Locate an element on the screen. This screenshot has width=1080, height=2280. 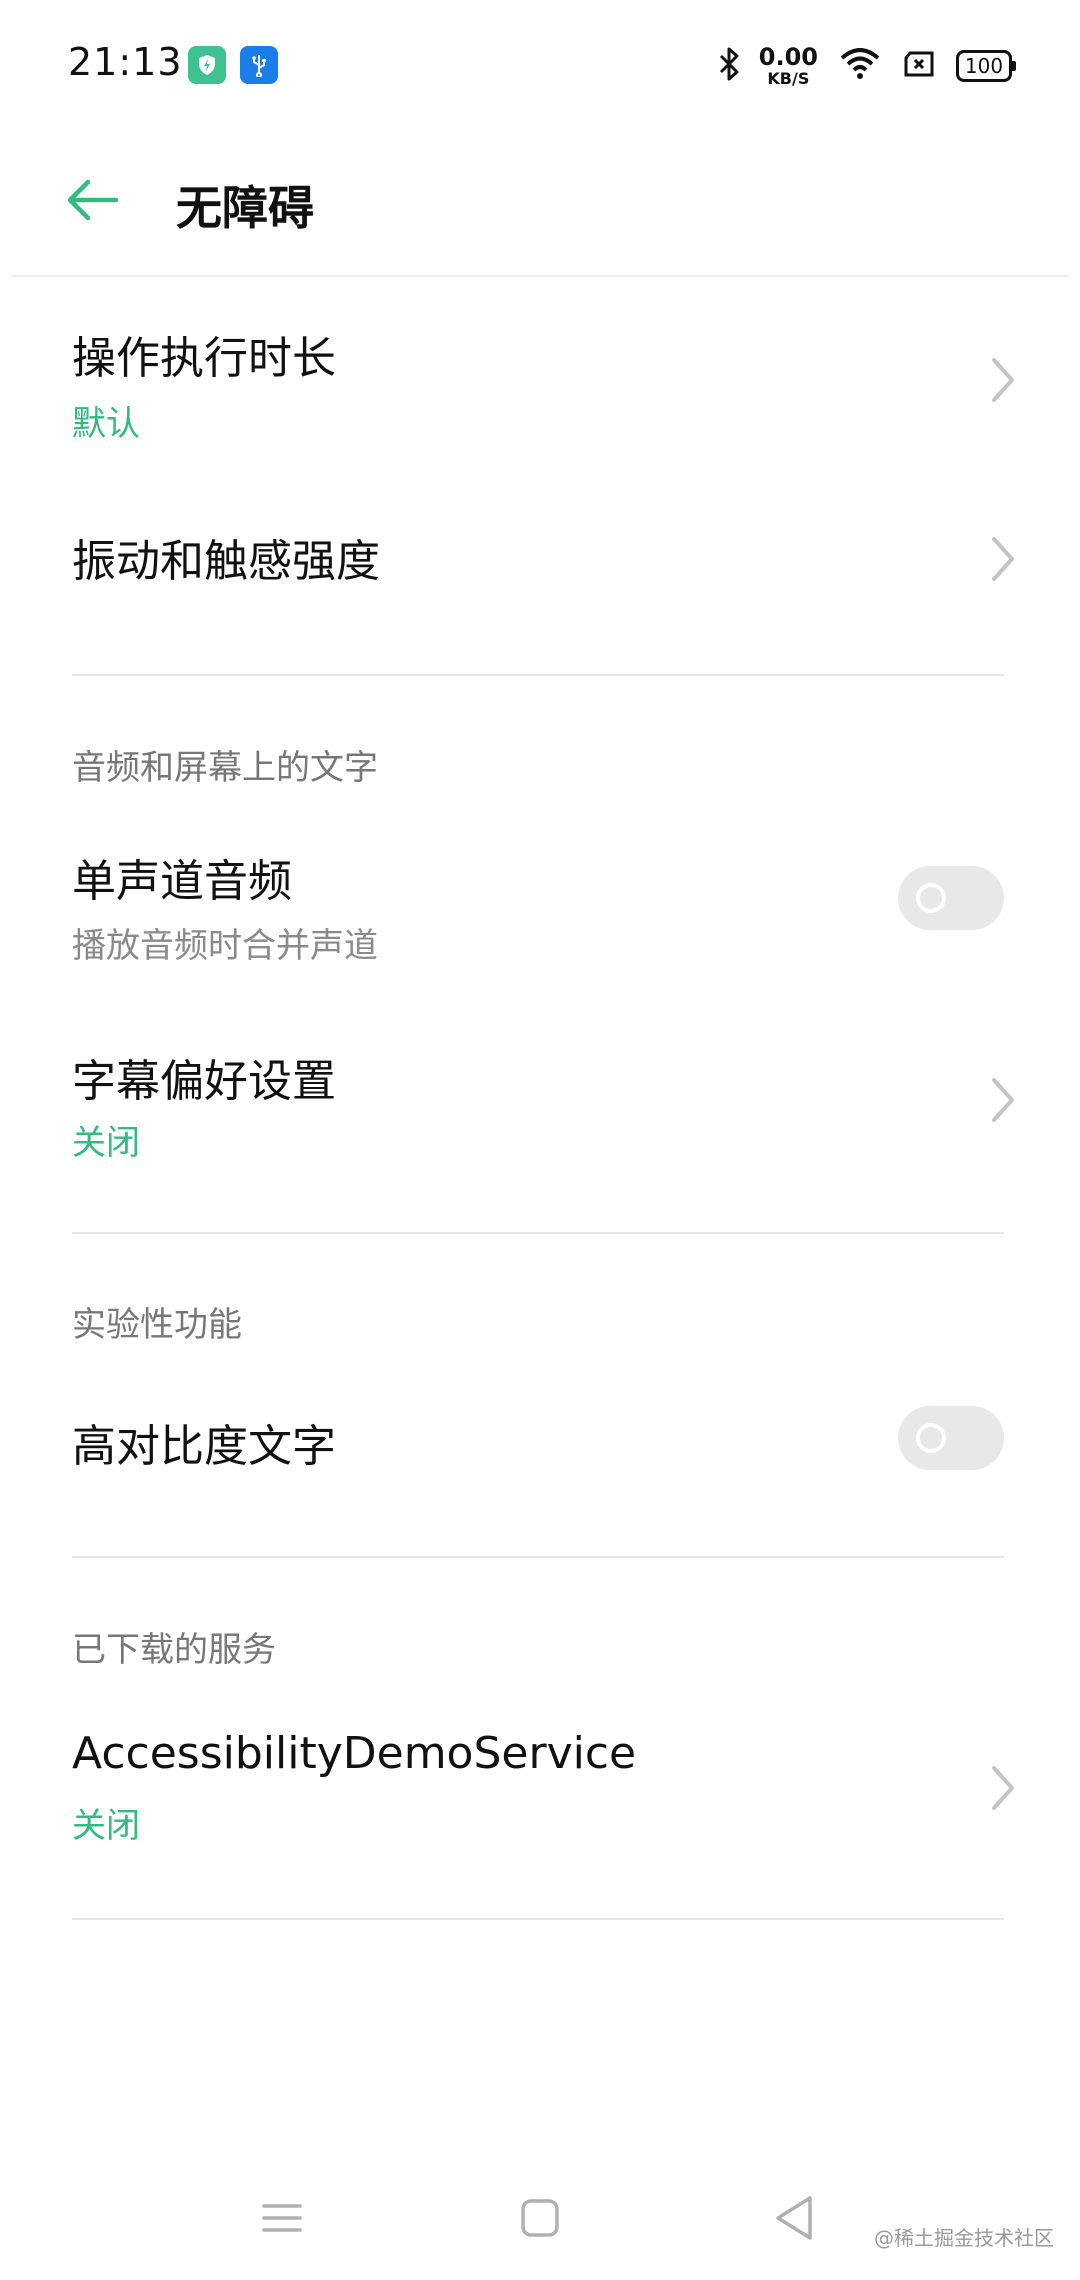
setting-captions: 字幕偏好设置 关闭 is located at coordinates (540, 1110).